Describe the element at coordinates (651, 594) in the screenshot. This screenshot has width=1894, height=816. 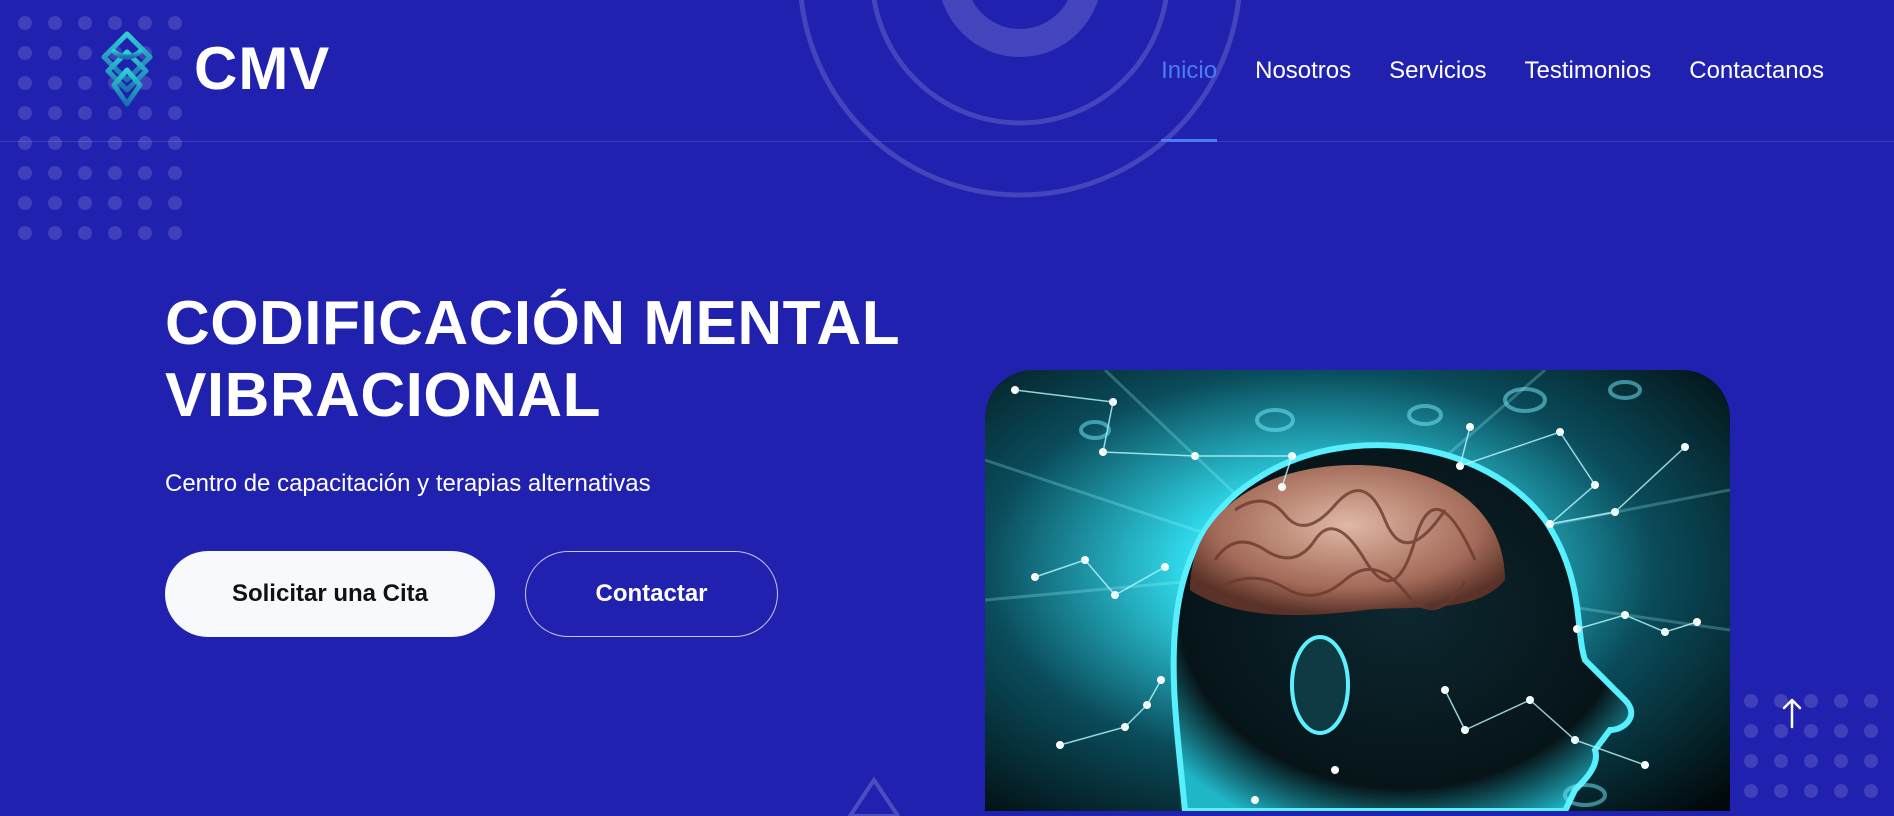
I see `contact-button: Contactar` at that location.